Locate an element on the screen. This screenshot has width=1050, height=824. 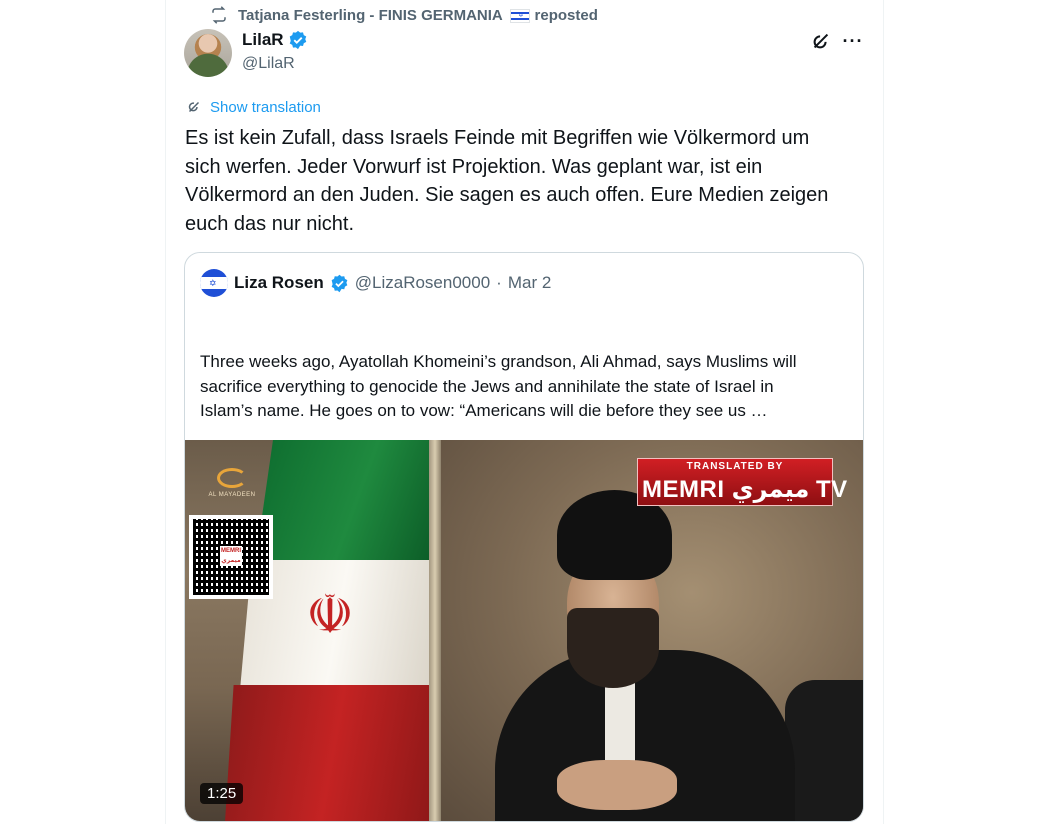
quoted-tweet-header: ✡ Liza Rosen @LizaRosen0000 · Mar 2 is located at coordinates (375, 283).